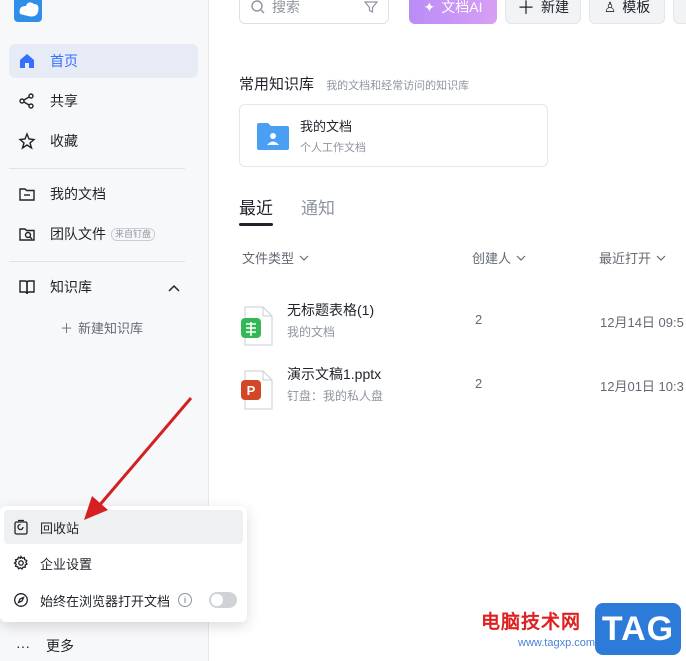 This screenshot has width=686, height=661. What do you see at coordinates (174, 288) in the screenshot?
I see `chevron-up-icon` at bounding box center [174, 288].